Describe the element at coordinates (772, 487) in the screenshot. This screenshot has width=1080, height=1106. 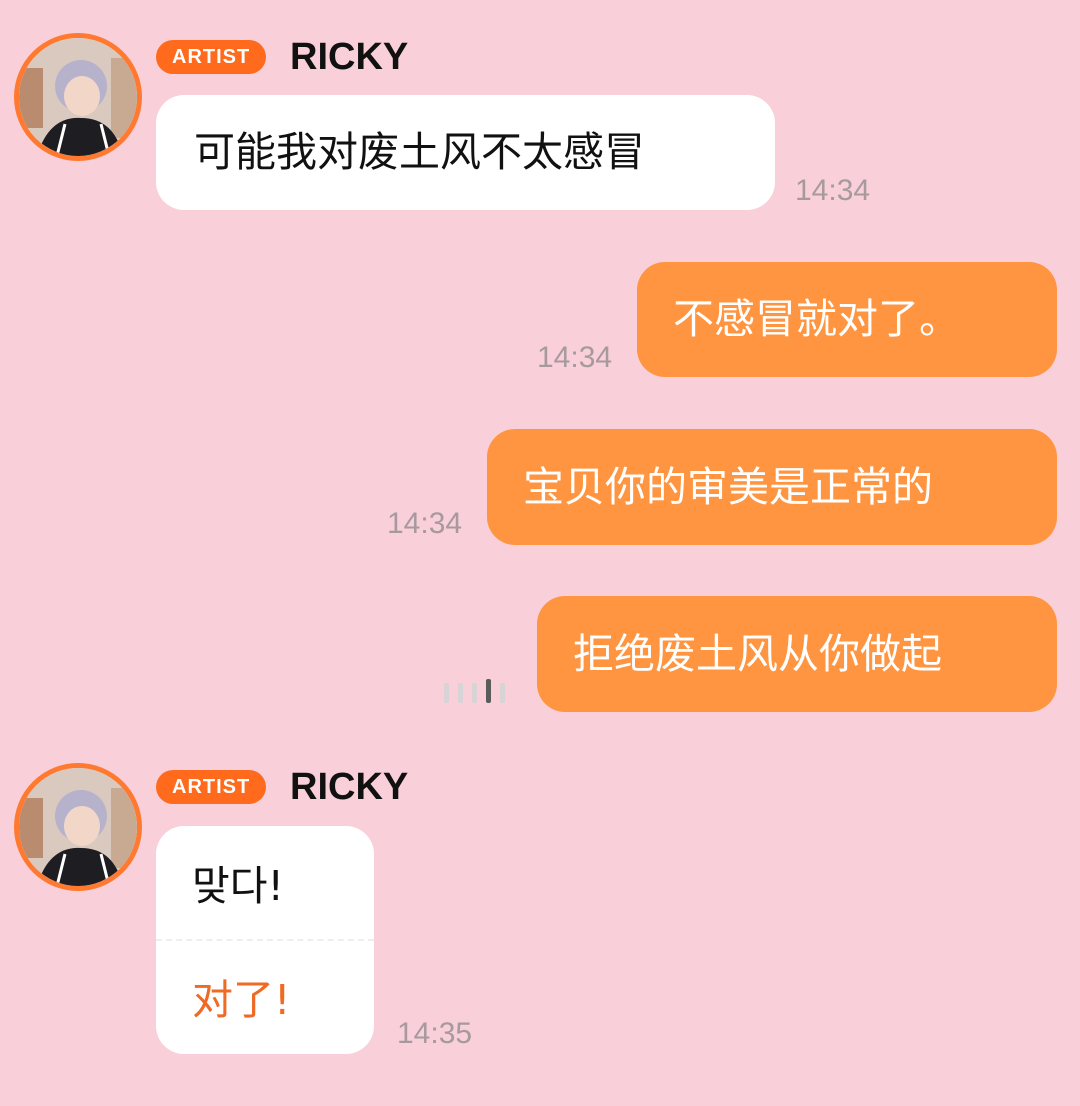
I see `outgoing-message-bubble: 宝贝你的审美是正常的` at that location.